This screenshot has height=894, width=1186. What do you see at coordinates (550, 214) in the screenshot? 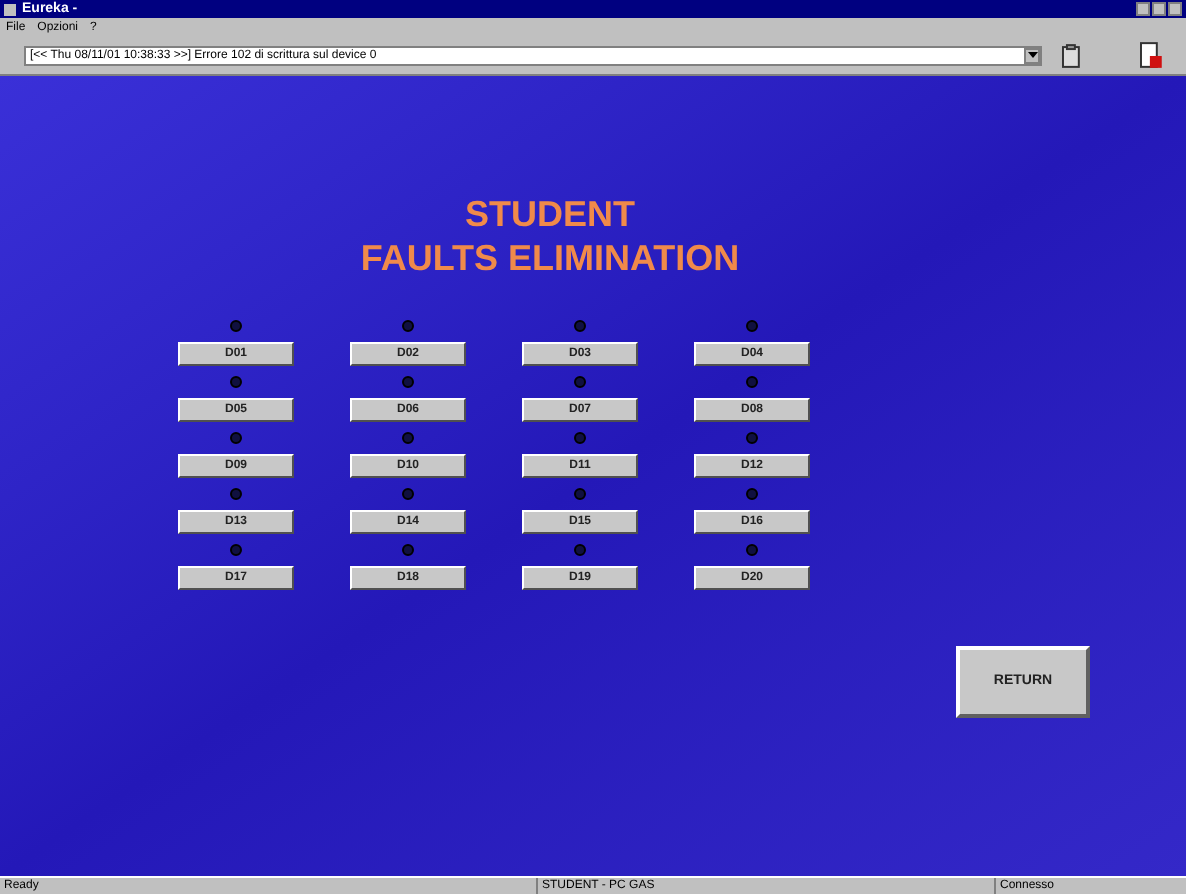
I see `heading-text: STUDENT` at bounding box center [550, 214].